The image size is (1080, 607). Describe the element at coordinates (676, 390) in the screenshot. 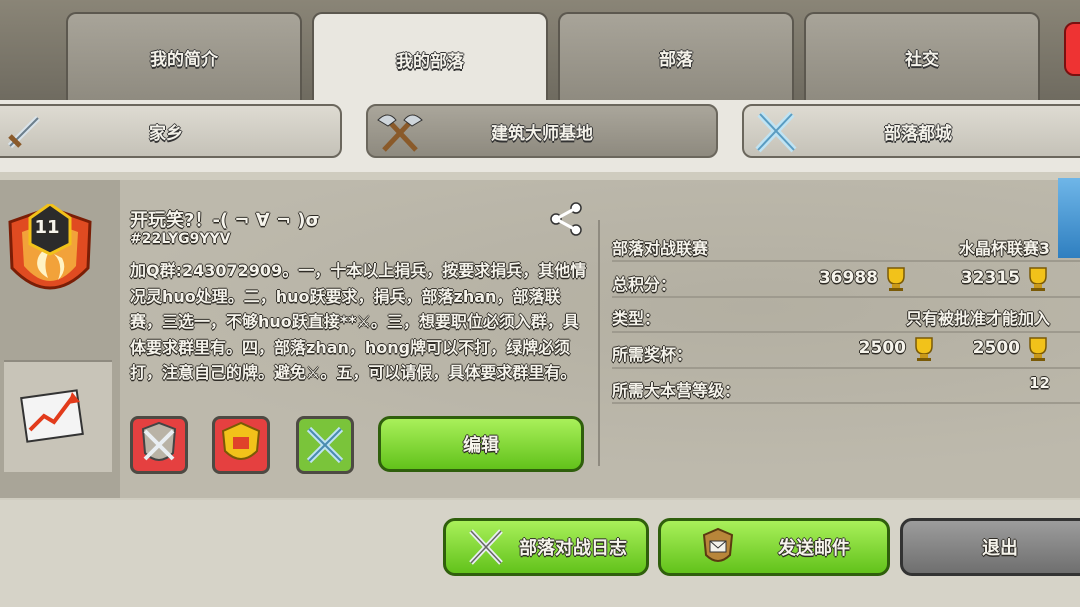

I see `required-th-label: 所需大本营等级：` at that location.